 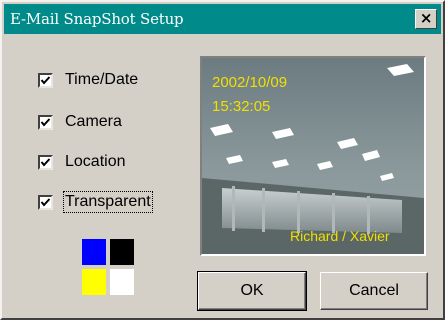 I want to click on transparent-checkbox, so click(x=45, y=202).